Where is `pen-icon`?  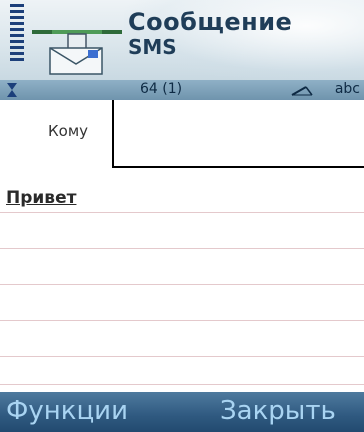 pen-icon is located at coordinates (302, 91).